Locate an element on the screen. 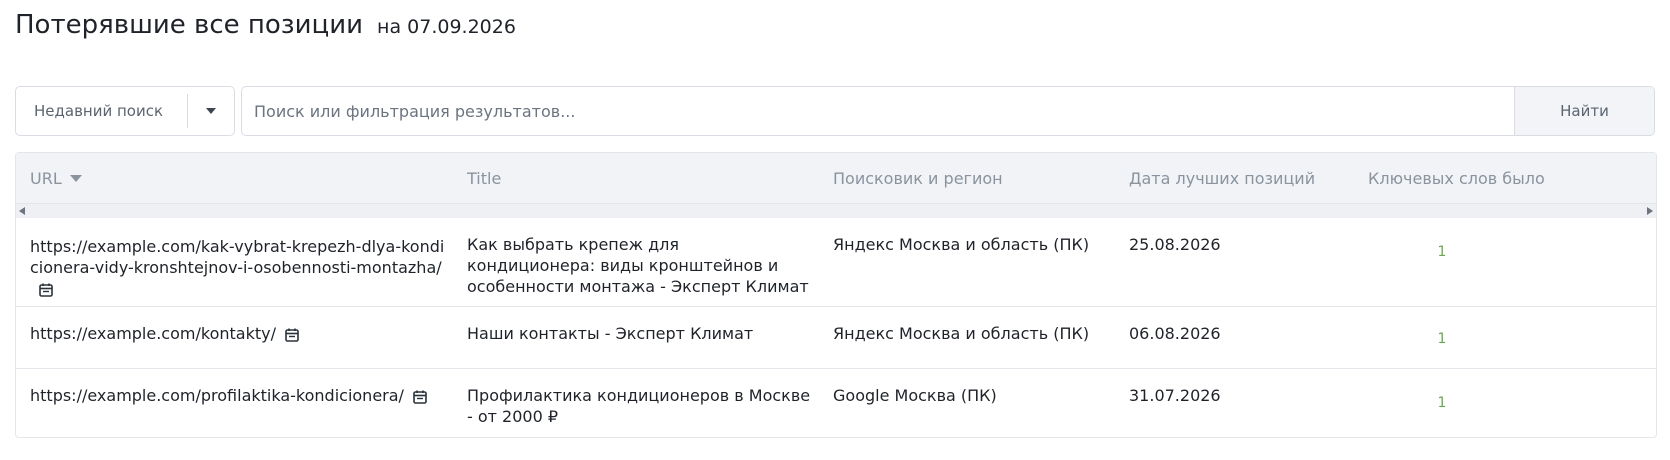  chevron-down-icon is located at coordinates (211, 111).